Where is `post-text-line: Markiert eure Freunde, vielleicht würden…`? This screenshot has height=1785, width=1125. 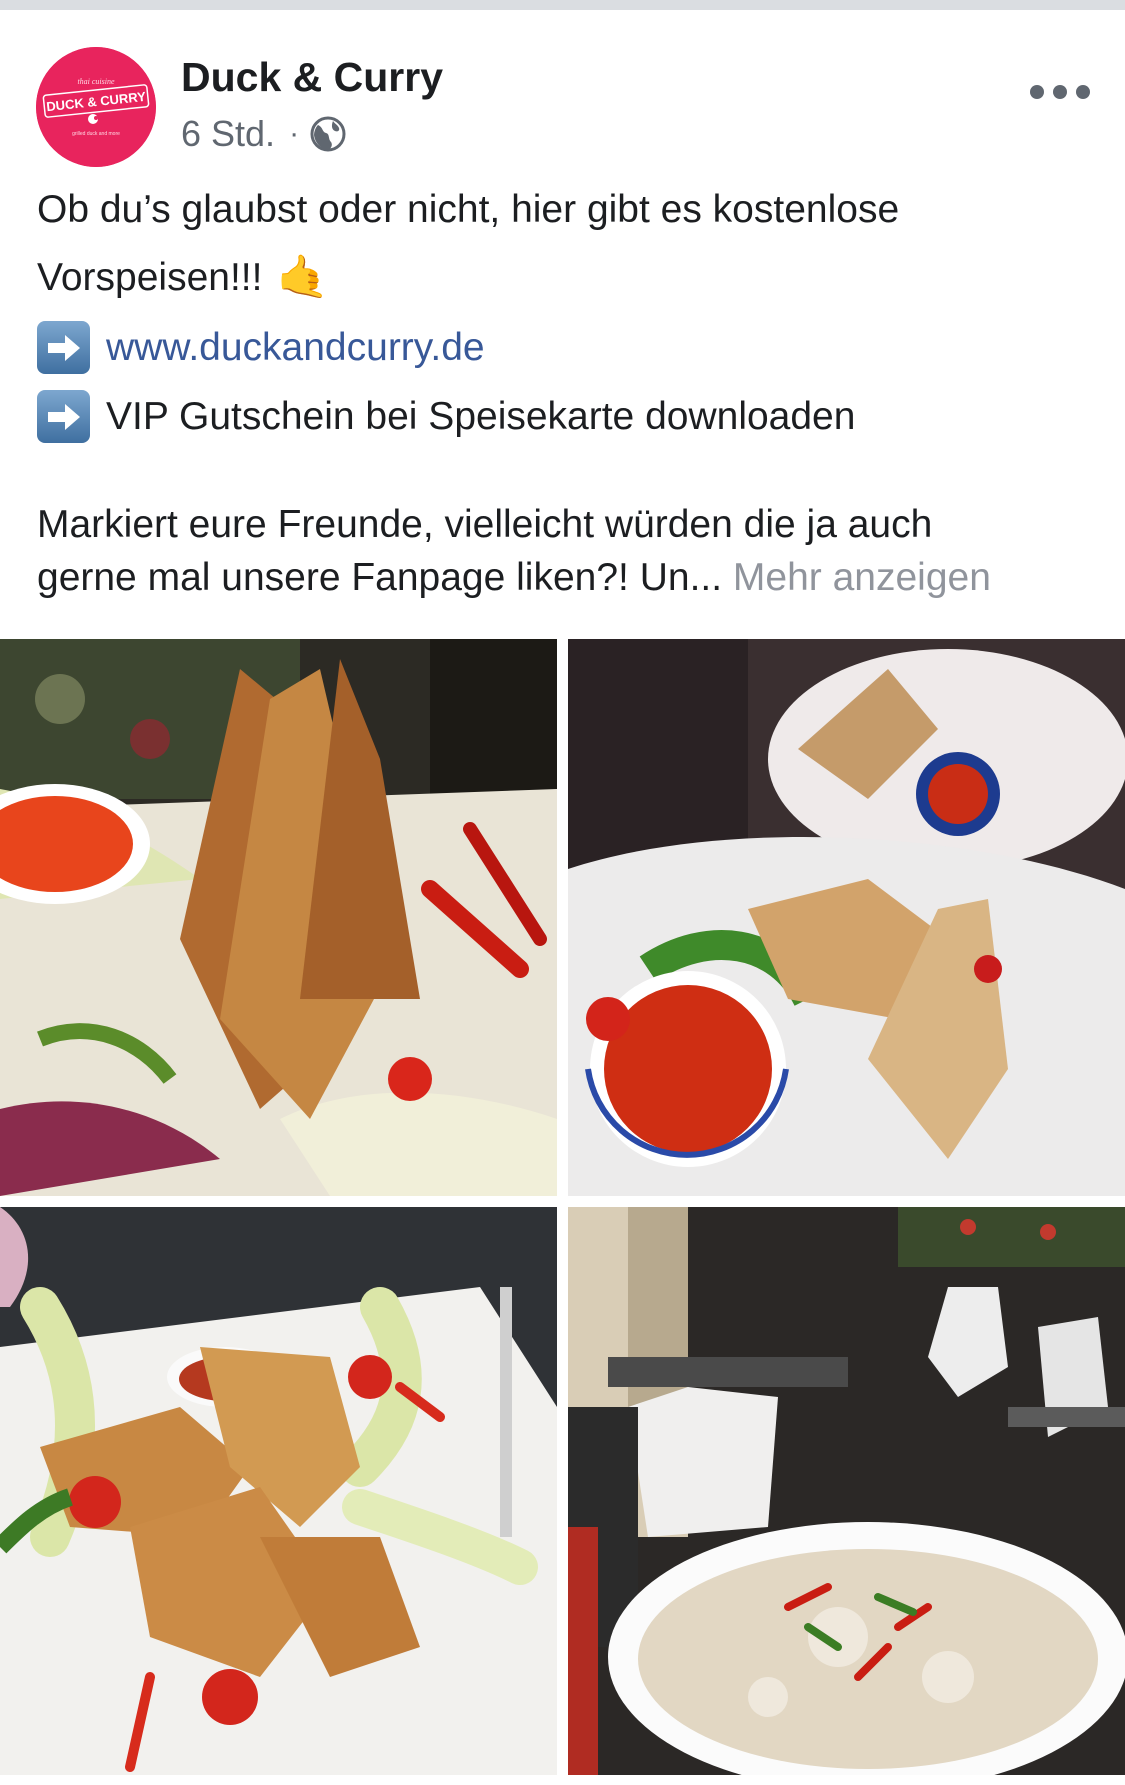 post-text-line: Markiert eure Freunde, vielleicht würden… is located at coordinates (485, 524).